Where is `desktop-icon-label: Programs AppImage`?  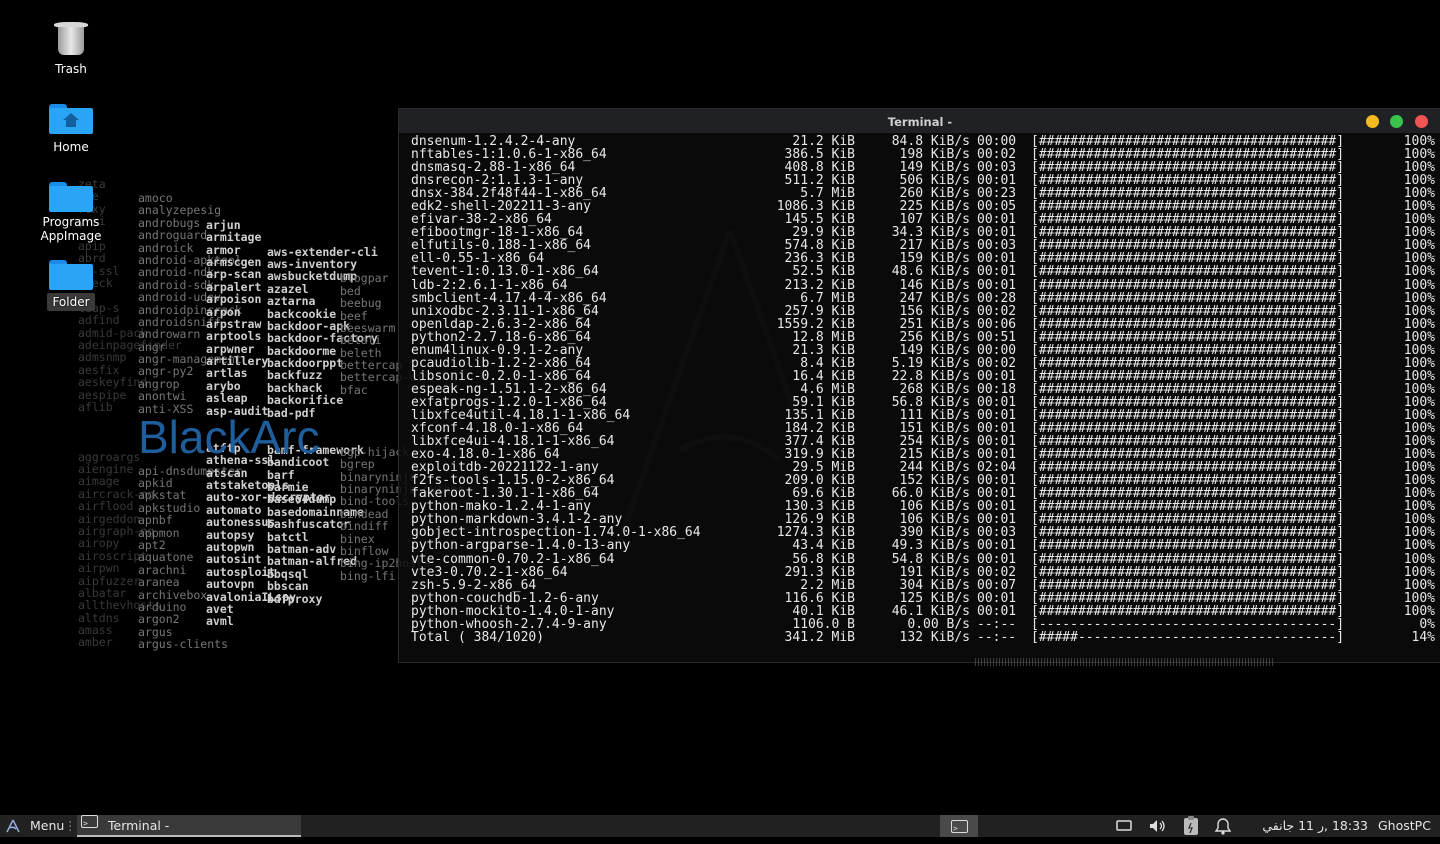 desktop-icon-label: Programs AppImage is located at coordinates (71, 229).